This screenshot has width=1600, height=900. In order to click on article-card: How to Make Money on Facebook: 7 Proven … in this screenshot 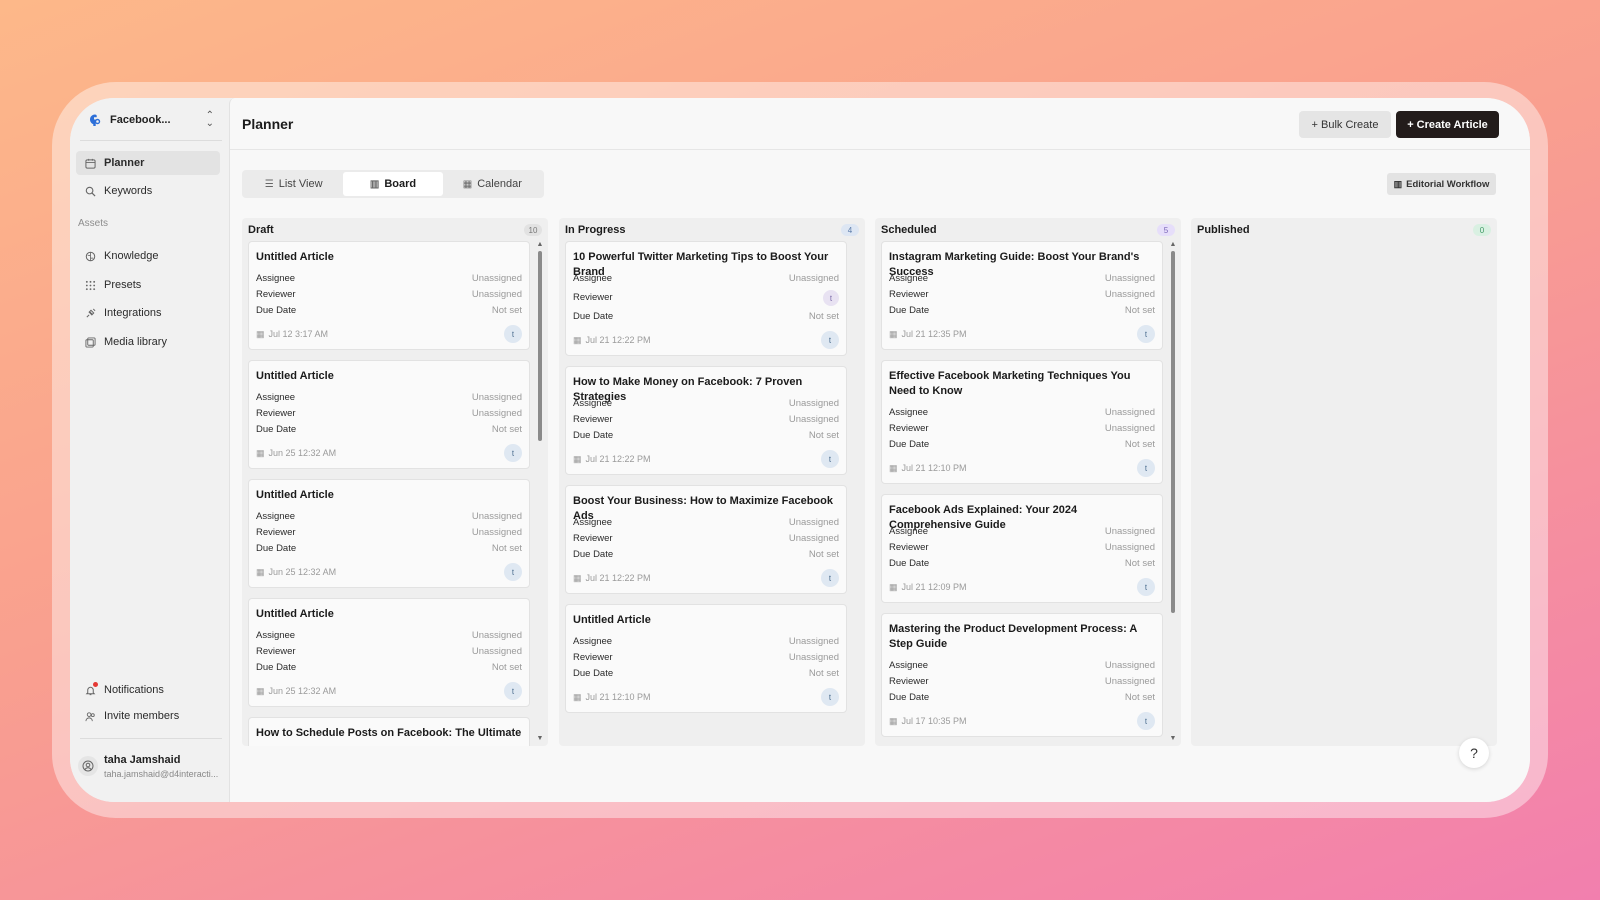, I will do `click(706, 420)`.